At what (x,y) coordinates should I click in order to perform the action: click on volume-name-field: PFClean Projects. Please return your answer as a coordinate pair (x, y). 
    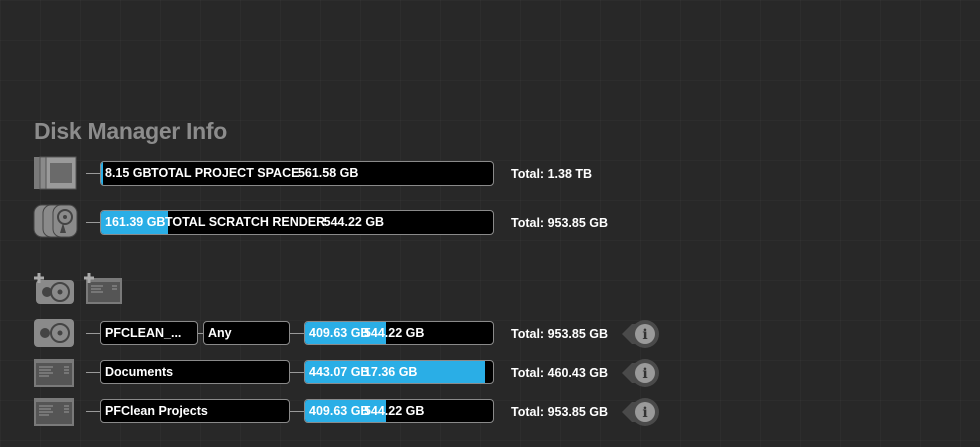
    Looking at the image, I should click on (195, 411).